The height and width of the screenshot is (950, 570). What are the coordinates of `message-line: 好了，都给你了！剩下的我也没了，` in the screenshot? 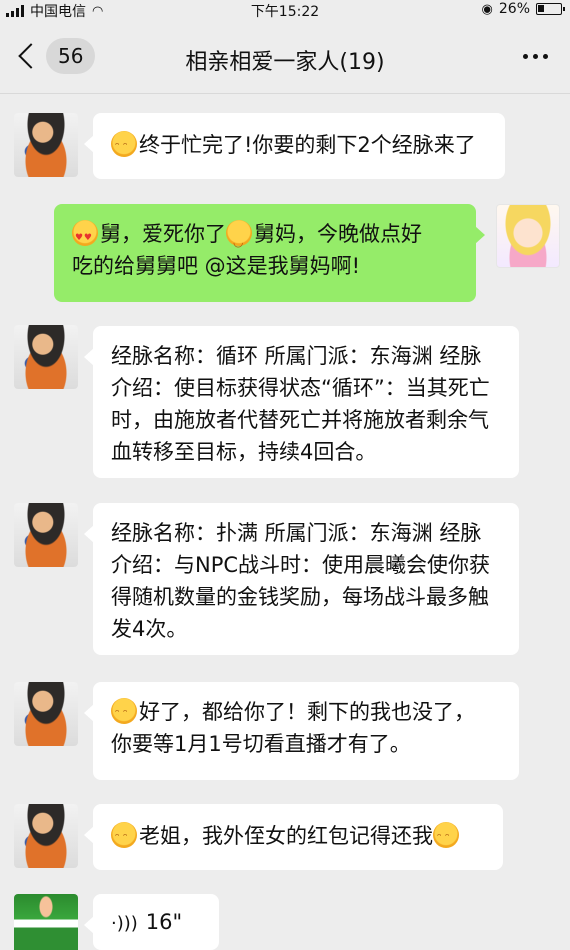 It's located at (306, 713).